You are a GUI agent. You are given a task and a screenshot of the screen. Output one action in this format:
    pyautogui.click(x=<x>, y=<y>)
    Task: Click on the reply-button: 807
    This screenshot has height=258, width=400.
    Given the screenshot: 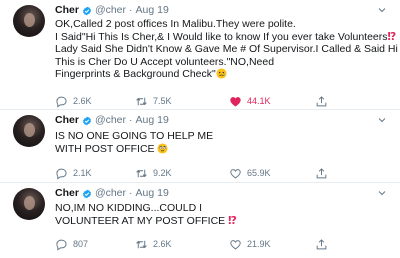 What is the action you would take?
    pyautogui.click(x=71, y=244)
    